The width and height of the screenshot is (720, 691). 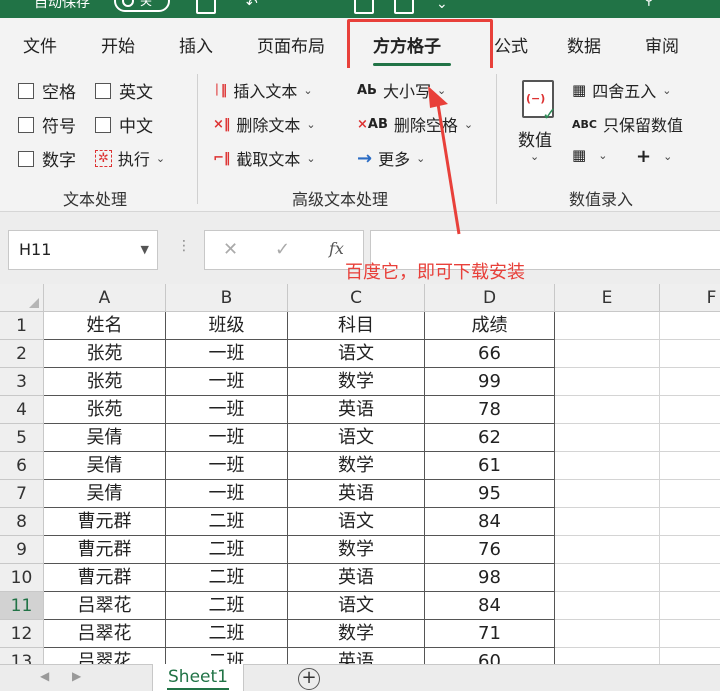 I want to click on tab-home: 开始, so click(x=118, y=44).